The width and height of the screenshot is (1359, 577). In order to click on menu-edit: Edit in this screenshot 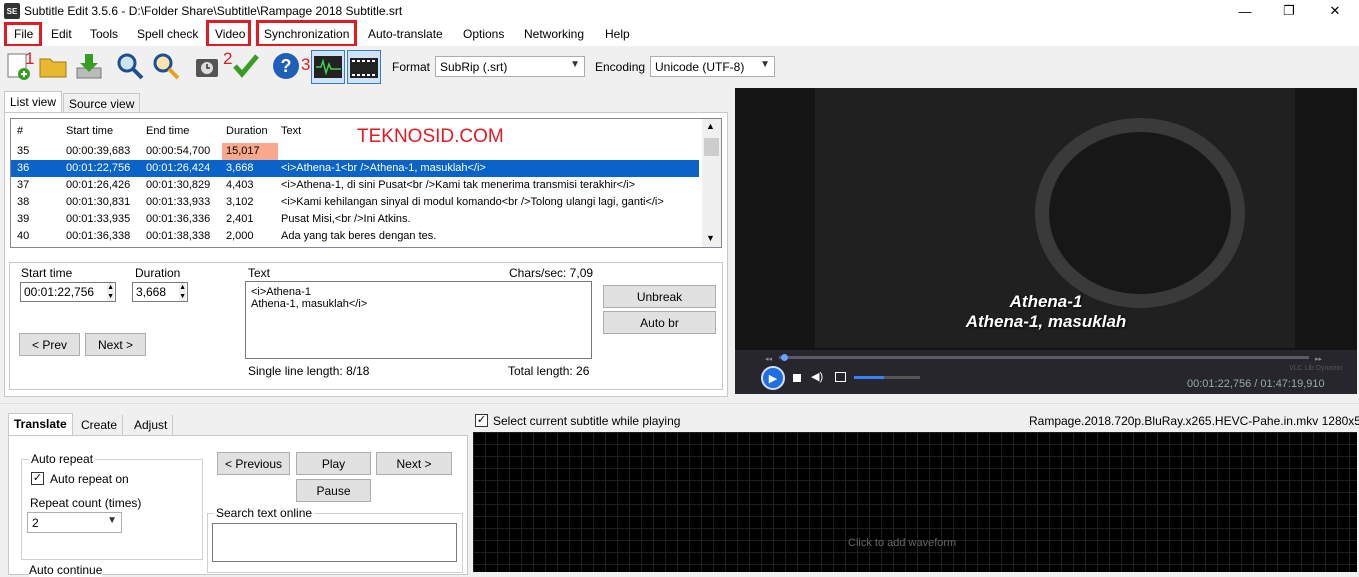, I will do `click(61, 34)`.